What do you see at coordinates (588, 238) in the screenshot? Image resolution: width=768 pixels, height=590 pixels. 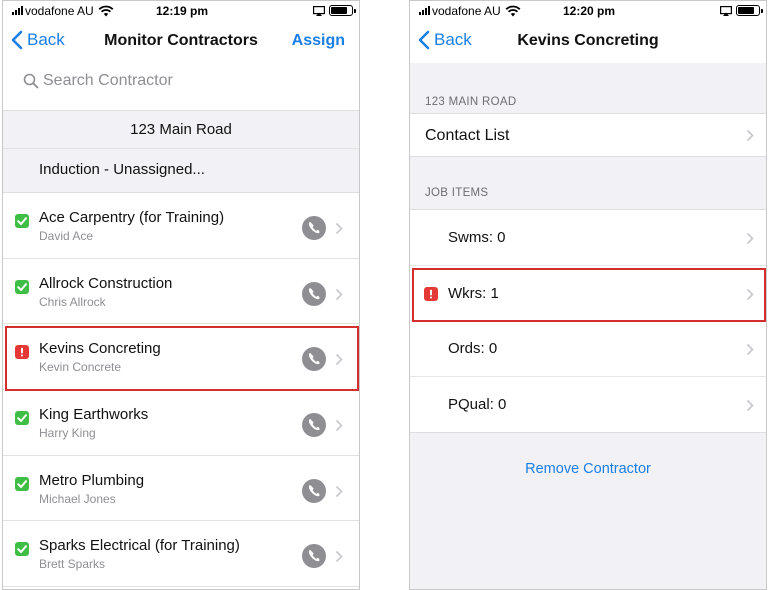 I see `job-item-row: Swms: 0` at bounding box center [588, 238].